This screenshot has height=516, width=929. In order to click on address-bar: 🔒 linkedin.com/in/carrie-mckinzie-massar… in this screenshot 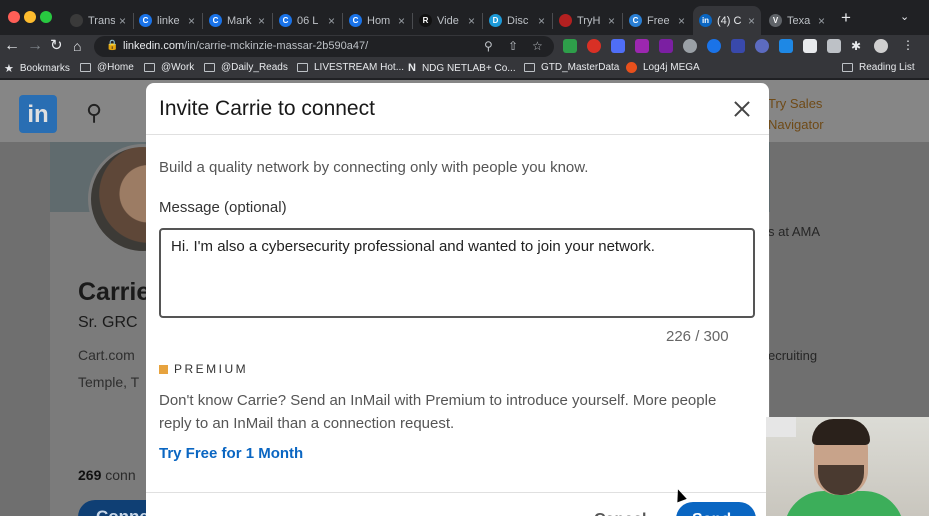, I will do `click(324, 46)`.